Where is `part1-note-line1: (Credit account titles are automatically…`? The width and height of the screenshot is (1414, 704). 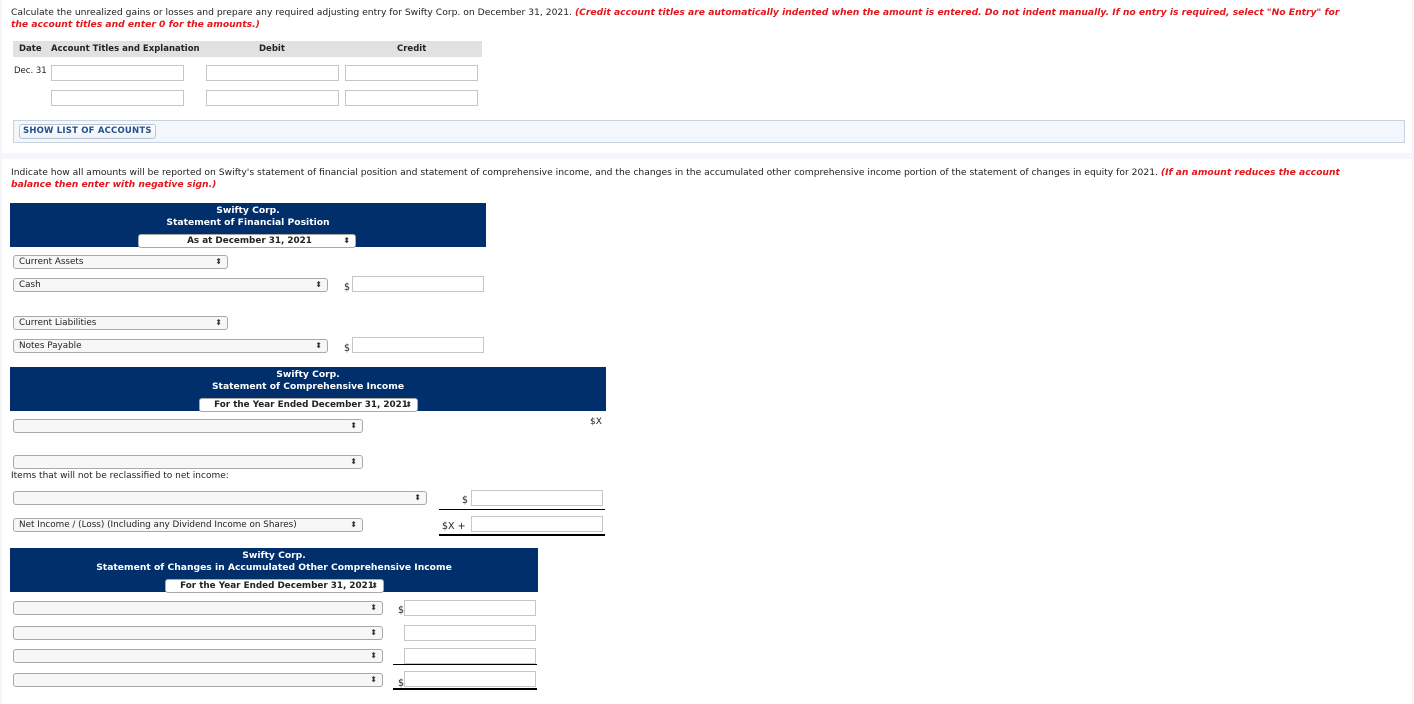
part1-note-line1: (Credit account titles are automatically… is located at coordinates (957, 12).